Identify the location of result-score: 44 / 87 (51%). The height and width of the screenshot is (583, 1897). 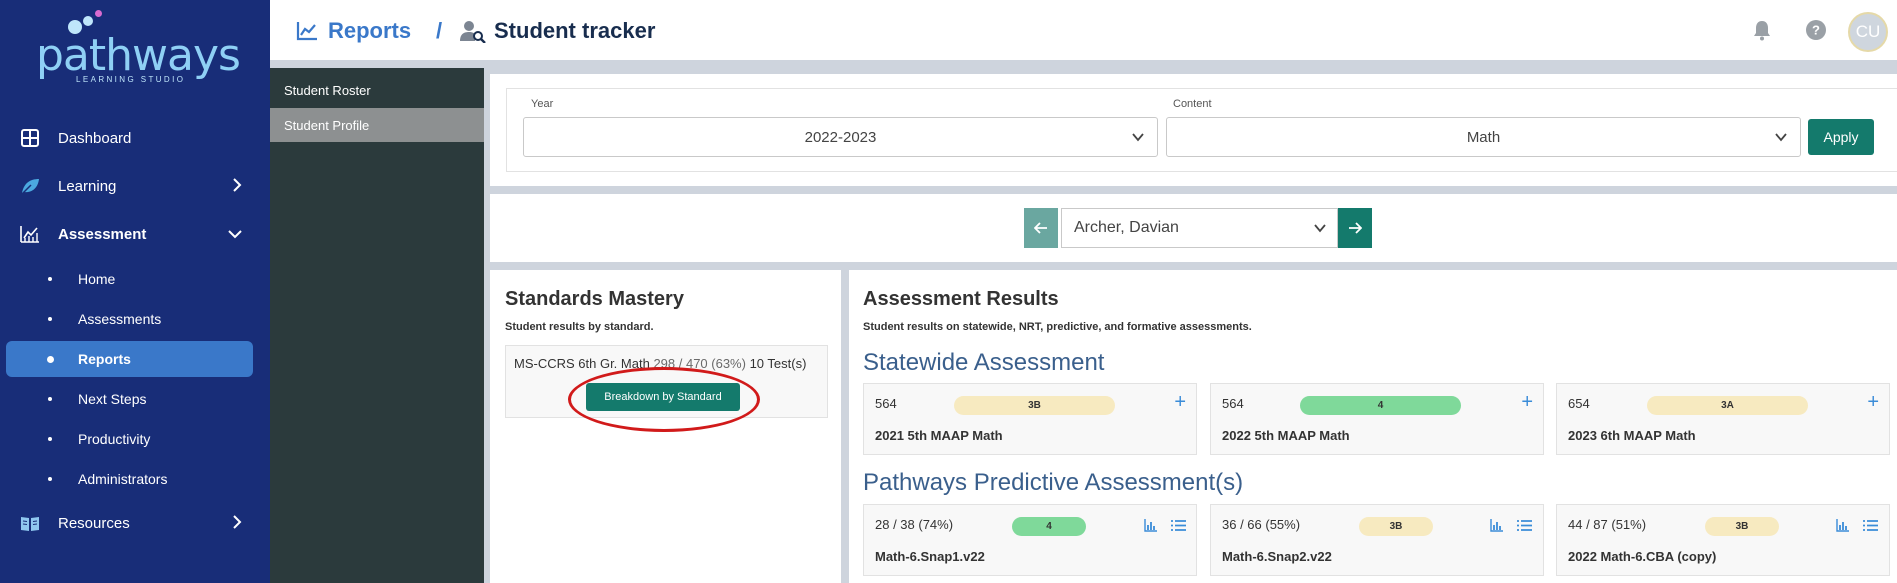
(1607, 524).